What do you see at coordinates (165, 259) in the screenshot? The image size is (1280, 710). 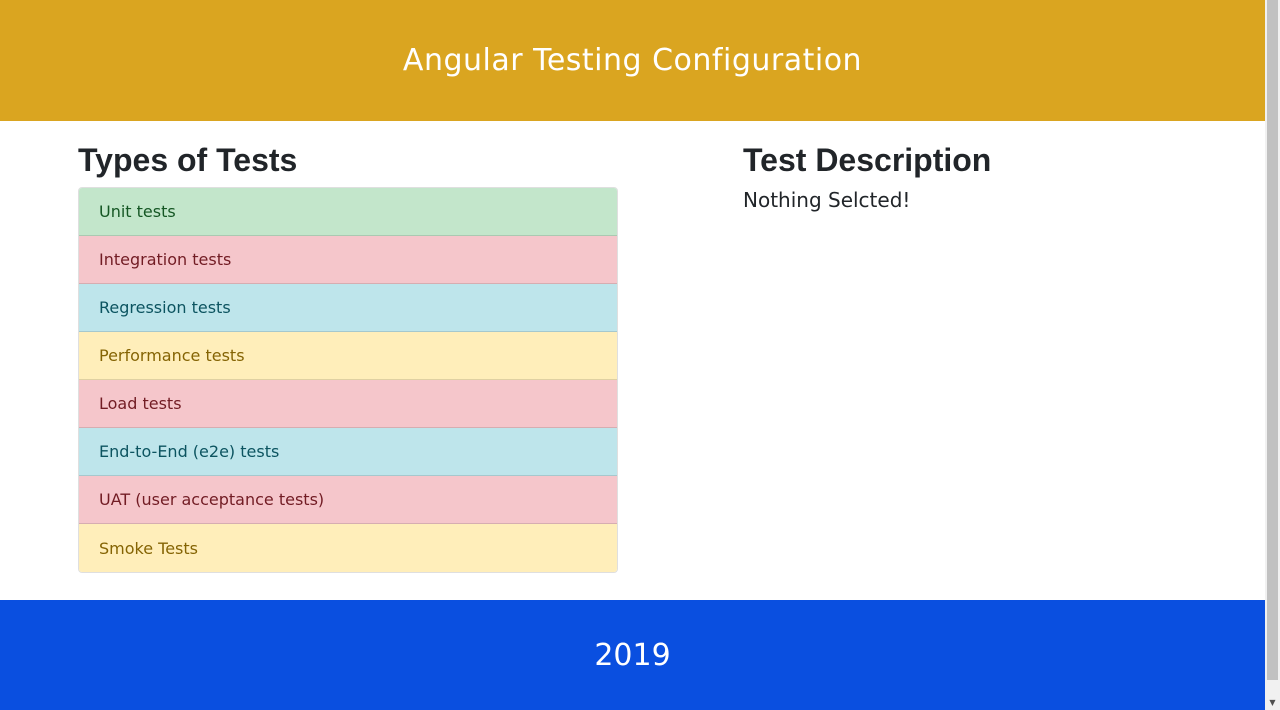 I see `test-item-label: Integration tests` at bounding box center [165, 259].